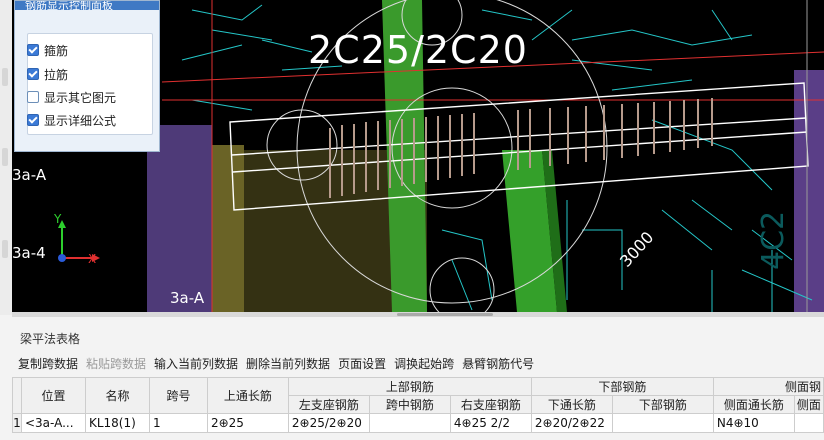 The width and height of the screenshot is (824, 440). What do you see at coordinates (92, 259) in the screenshot?
I see `axis-x-label: X` at bounding box center [92, 259].